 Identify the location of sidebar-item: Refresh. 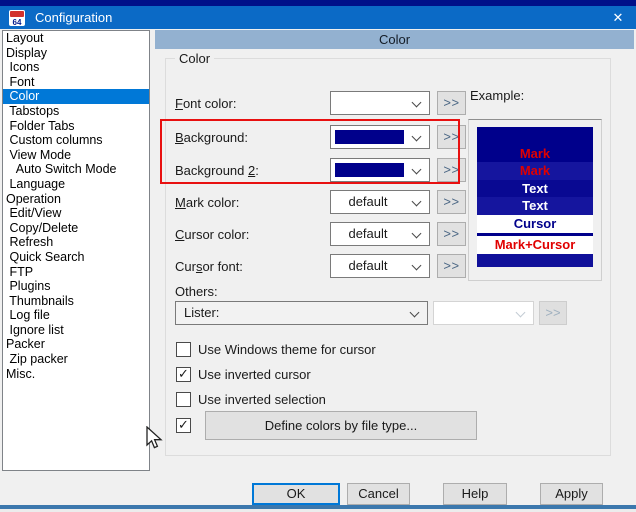
(76, 242).